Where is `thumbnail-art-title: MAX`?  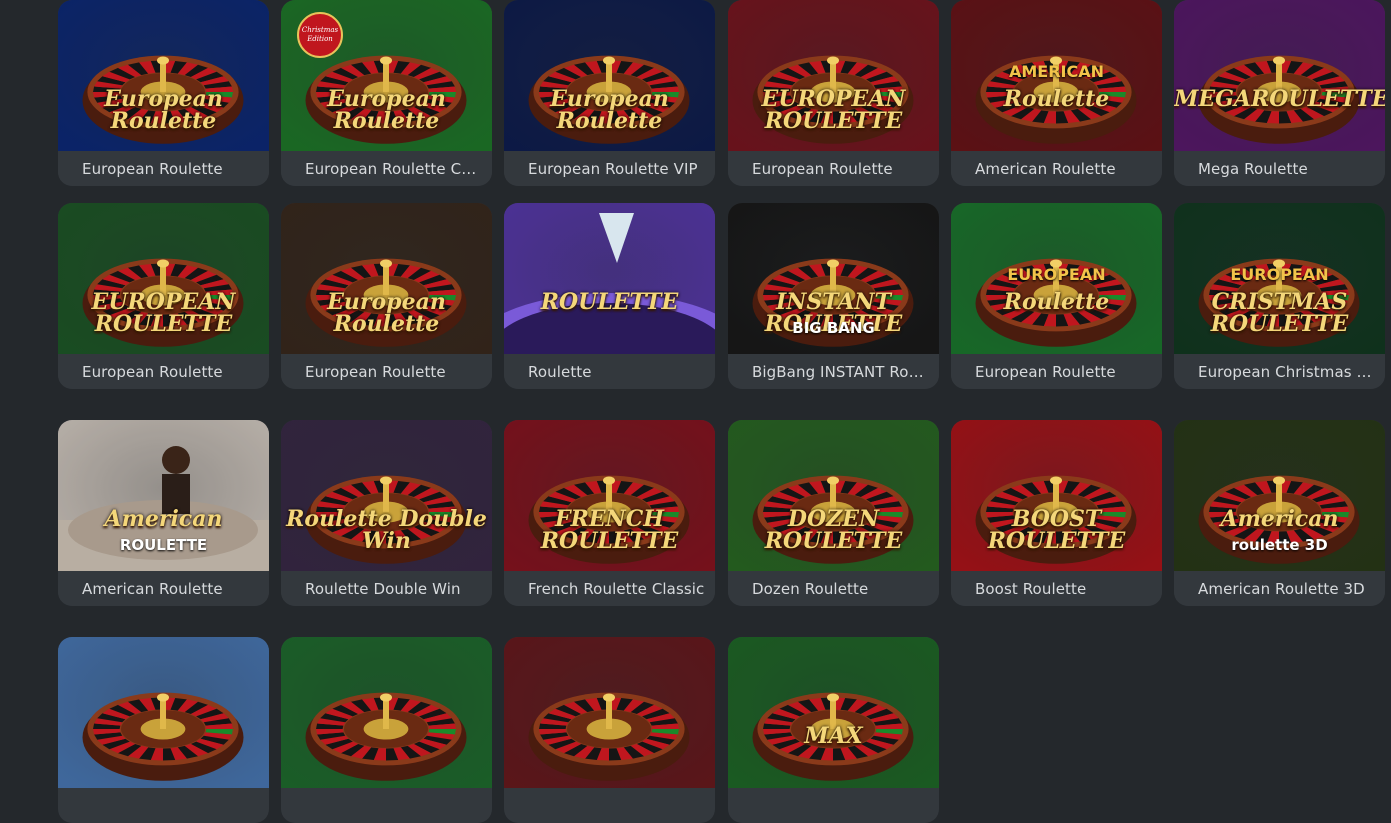
thumbnail-art-title: MAX is located at coordinates (833, 736).